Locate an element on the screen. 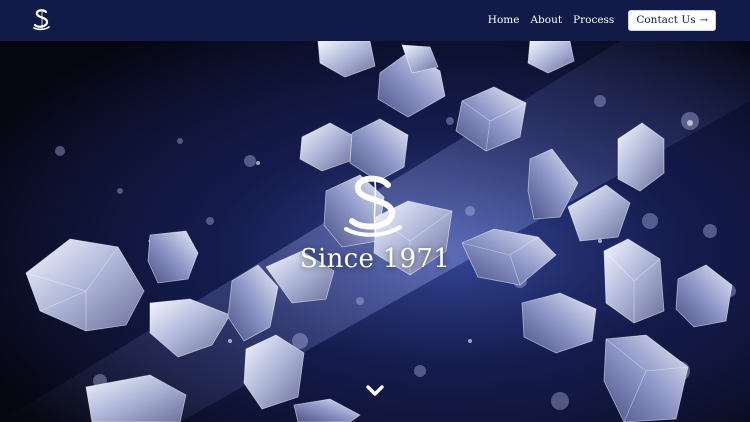 Image resolution: width=750 pixels, height=422 pixels. contact-us-button: Contact Us → is located at coordinates (672, 20).